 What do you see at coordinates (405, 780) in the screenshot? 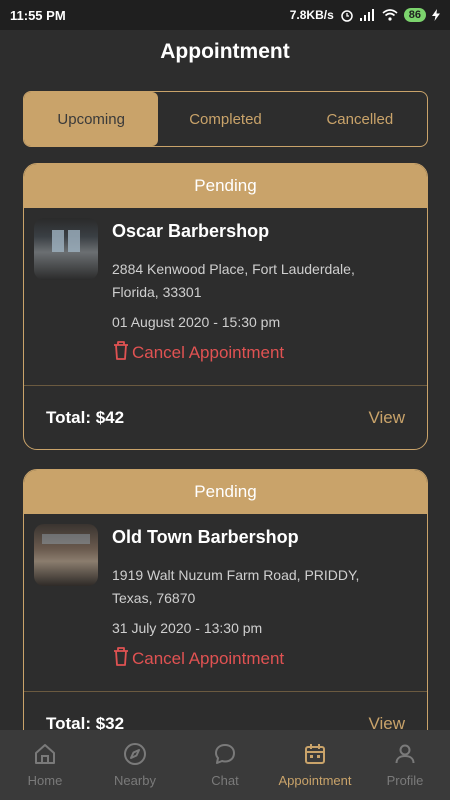
I see `nav-label: Profile` at bounding box center [405, 780].